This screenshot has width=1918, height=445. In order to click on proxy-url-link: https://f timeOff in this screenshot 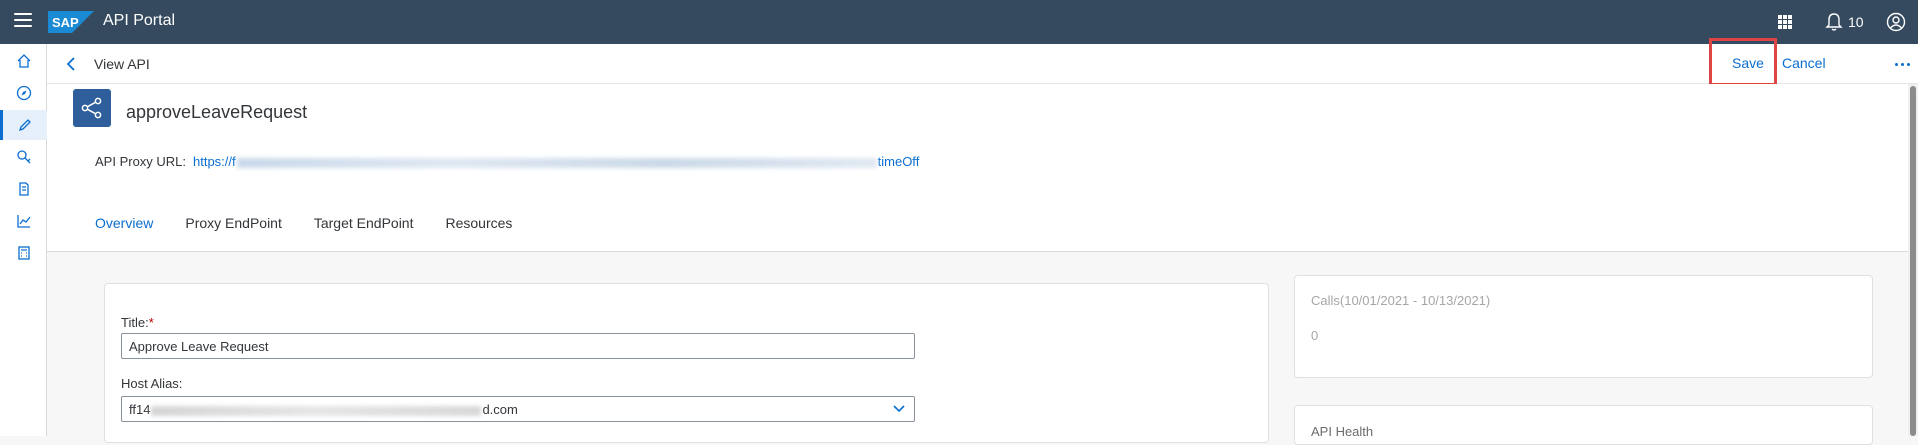, I will do `click(556, 161)`.